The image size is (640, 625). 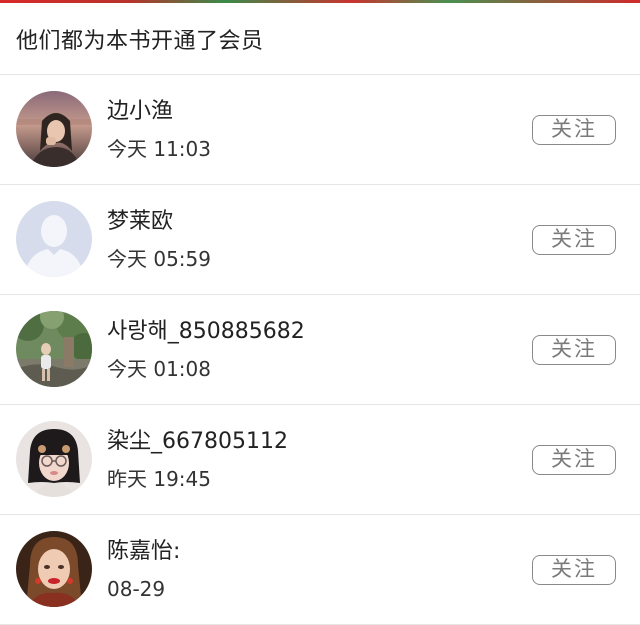 What do you see at coordinates (140, 221) in the screenshot?
I see `member-name: 梦莱欧` at bounding box center [140, 221].